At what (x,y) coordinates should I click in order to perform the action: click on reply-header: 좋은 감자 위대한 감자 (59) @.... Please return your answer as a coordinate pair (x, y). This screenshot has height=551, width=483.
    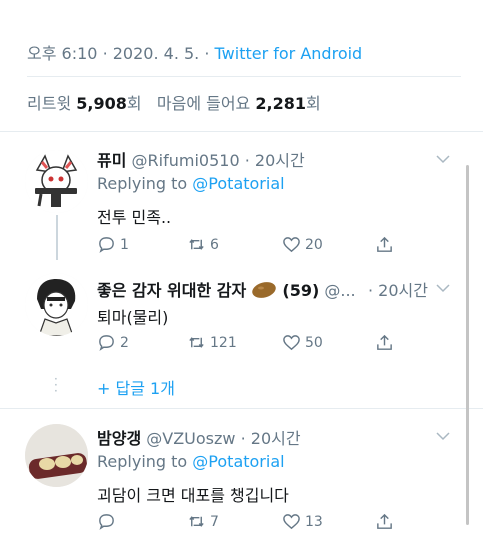
    Looking at the image, I should click on (226, 290).